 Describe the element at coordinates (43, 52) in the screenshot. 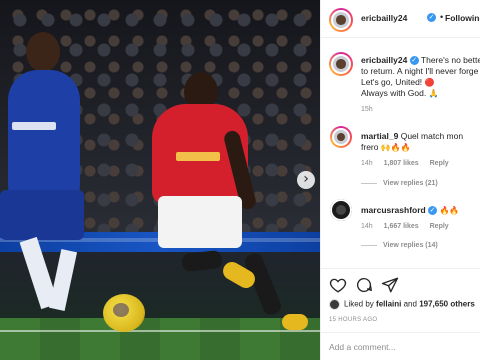

I see `opponent-player-head` at that location.